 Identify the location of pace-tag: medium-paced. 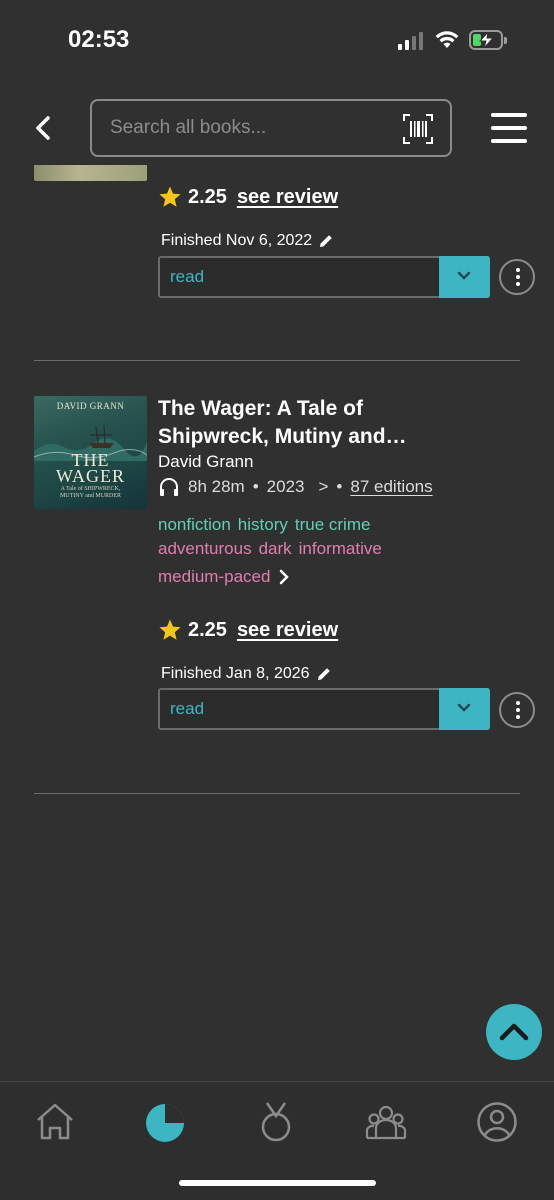
(214, 576).